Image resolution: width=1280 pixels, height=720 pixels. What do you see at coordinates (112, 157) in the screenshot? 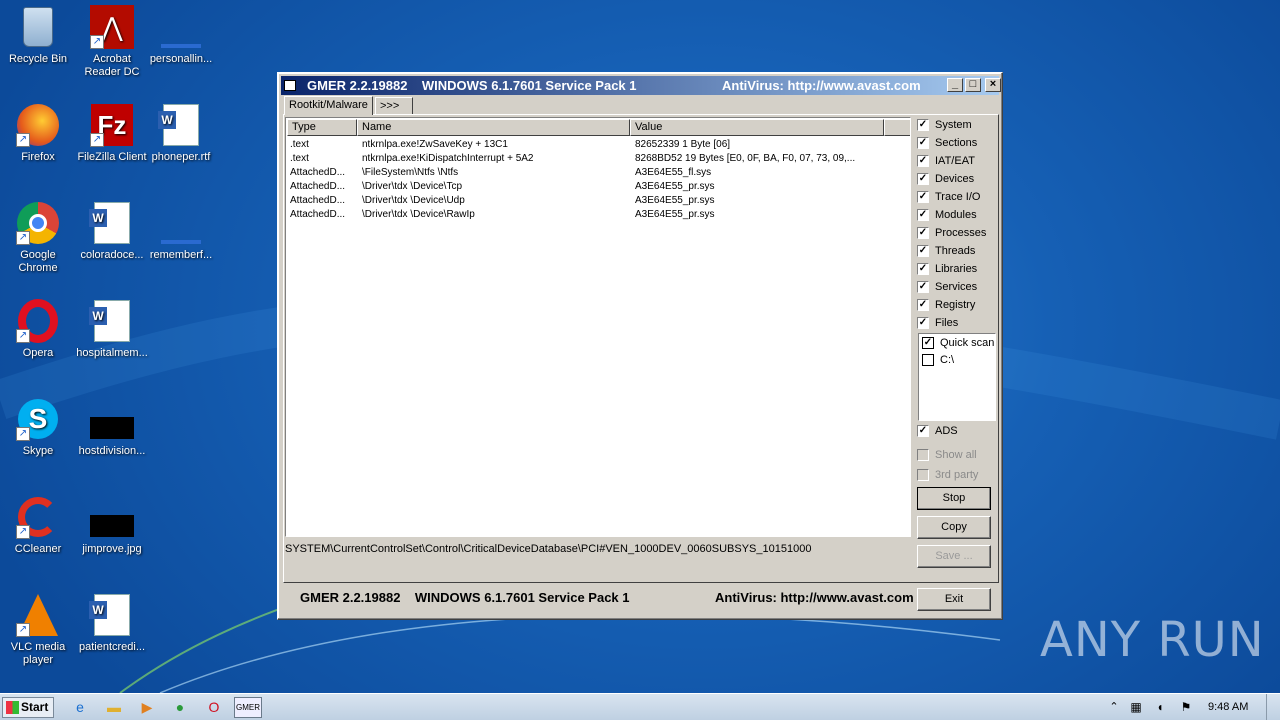
I see `desktop-icon-label: FileZilla Client` at bounding box center [112, 157].